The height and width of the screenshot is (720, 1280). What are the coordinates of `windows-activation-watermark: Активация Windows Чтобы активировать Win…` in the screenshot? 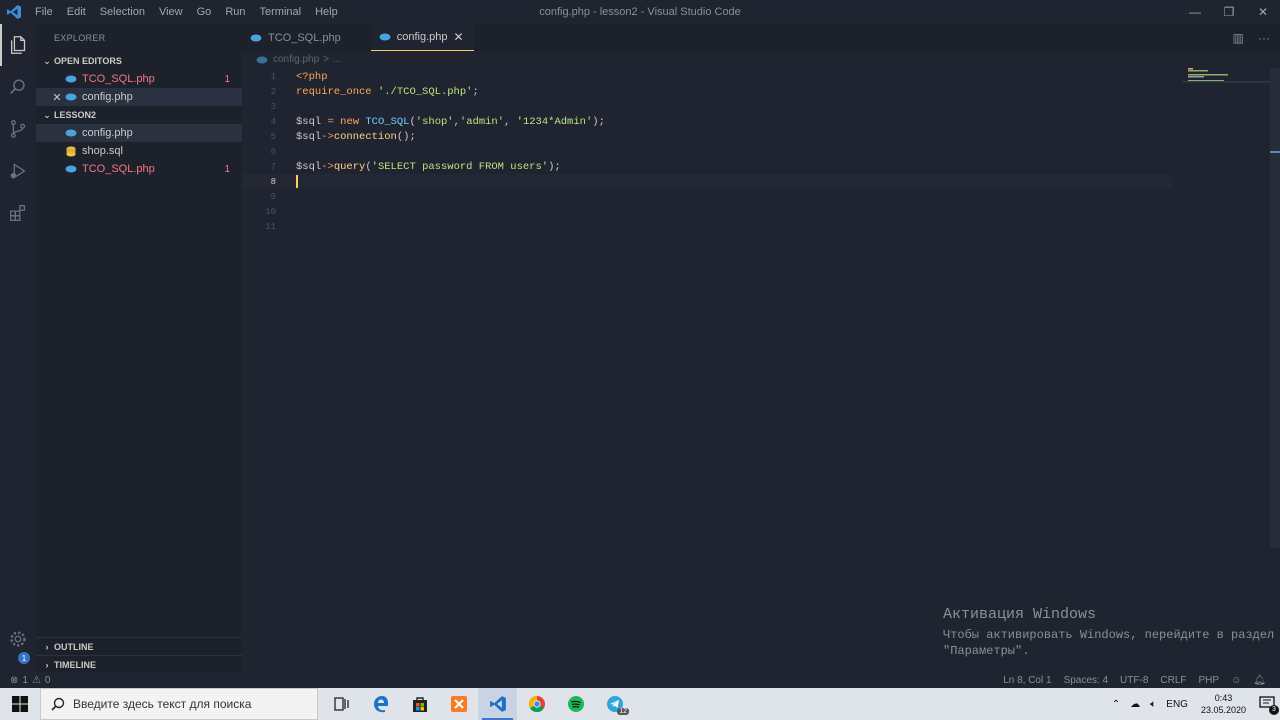 It's located at (1108, 632).